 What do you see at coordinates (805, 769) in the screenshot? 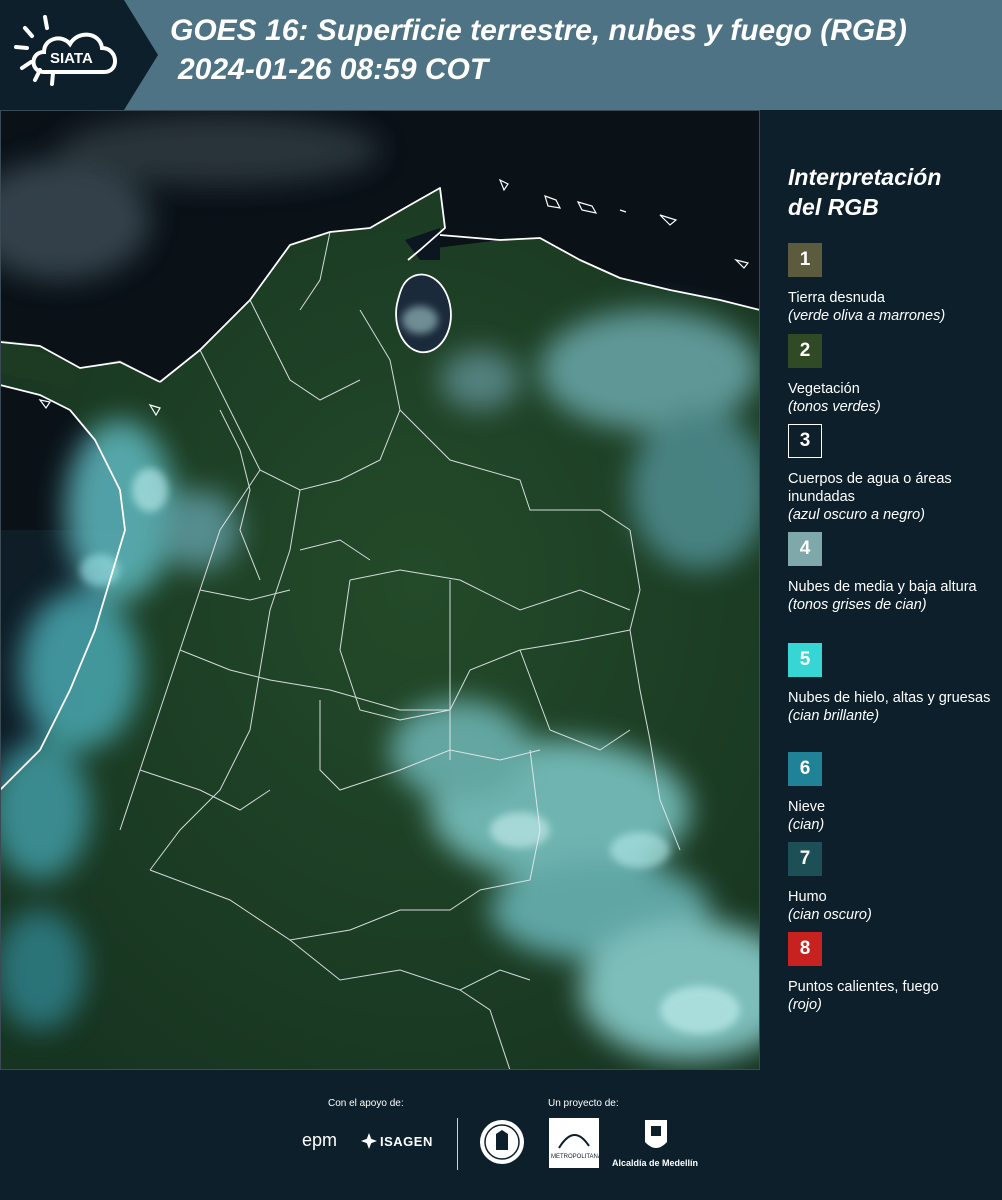
I see `legend-swatch: 6` at bounding box center [805, 769].